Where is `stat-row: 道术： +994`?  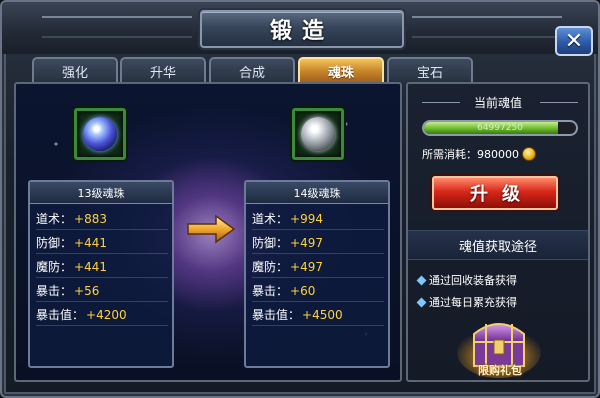
stat-row: 道术： +994 is located at coordinates (318, 219).